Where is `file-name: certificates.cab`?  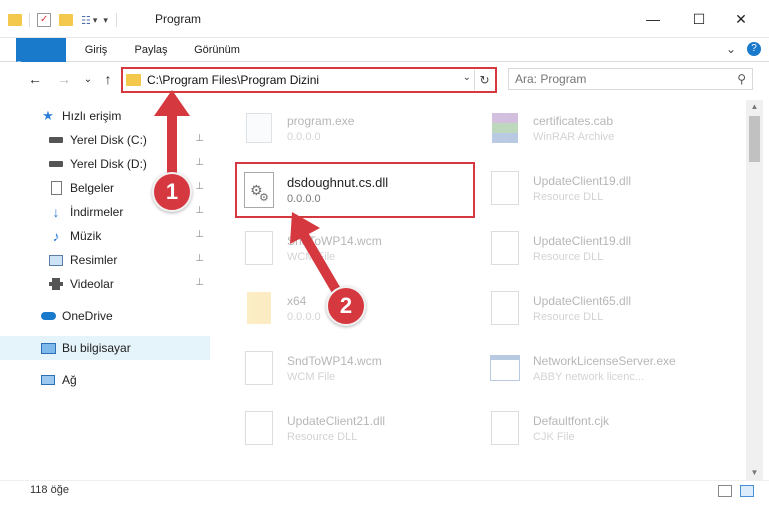
file-name: certificates.cab is located at coordinates (573, 120).